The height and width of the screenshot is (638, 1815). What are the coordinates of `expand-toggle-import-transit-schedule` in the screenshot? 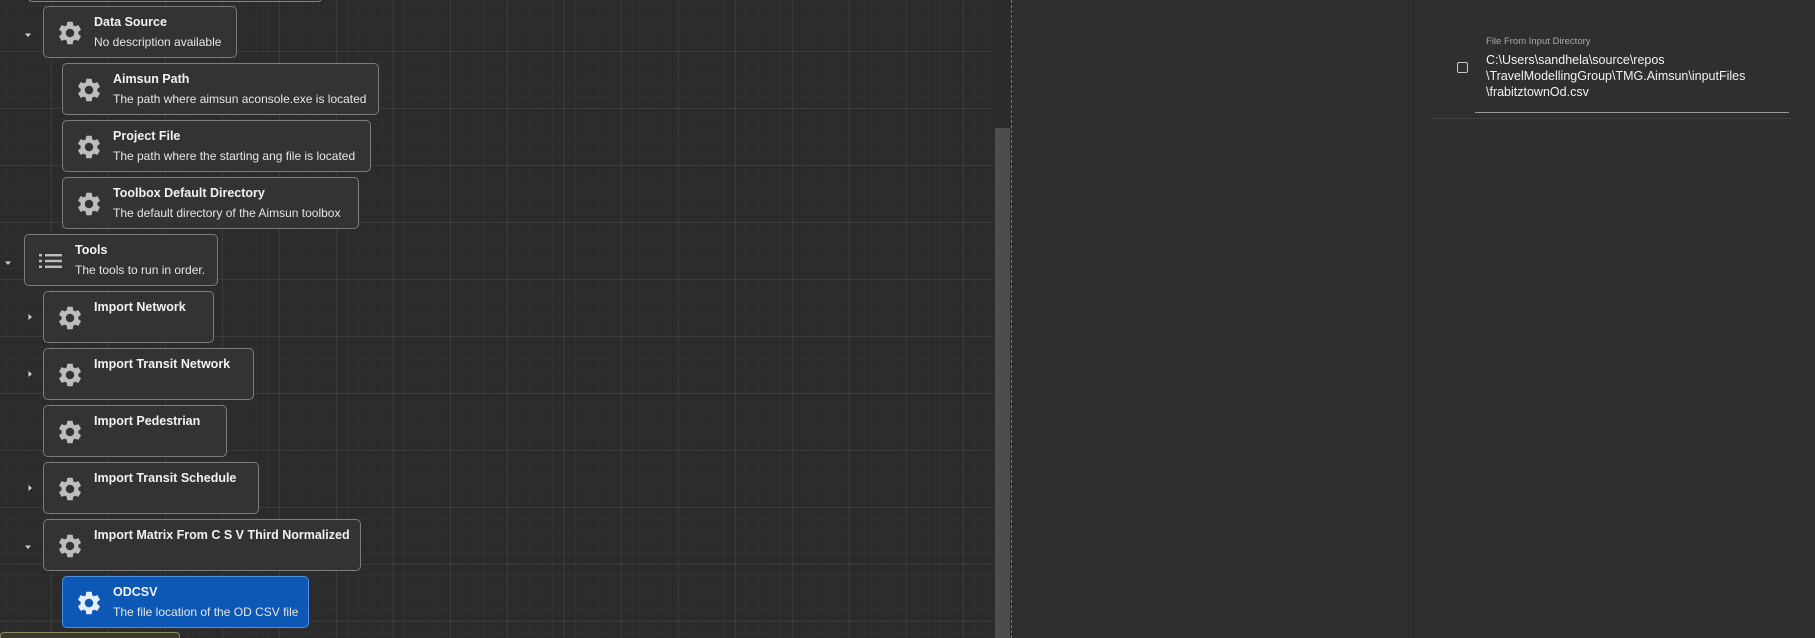 It's located at (30, 488).